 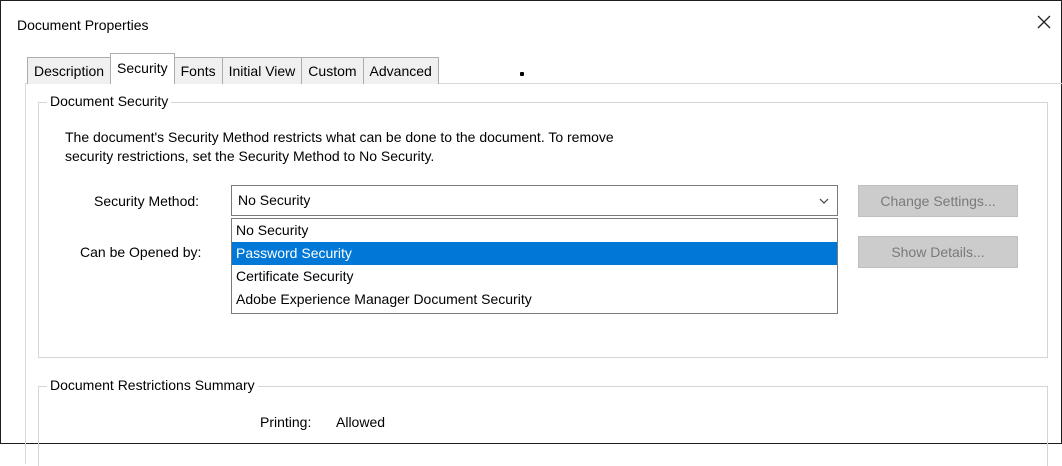 I want to click on chevron-down-icon, so click(x=824, y=201).